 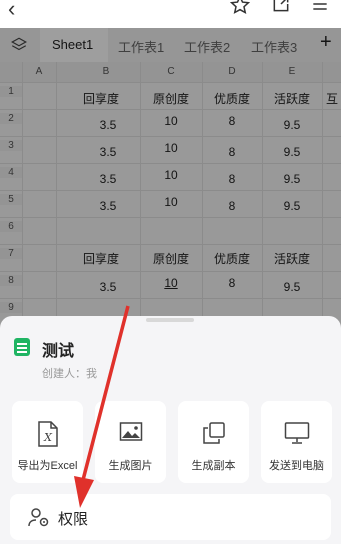 What do you see at coordinates (170, 320) in the screenshot?
I see `sheet-drag-handle` at bounding box center [170, 320].